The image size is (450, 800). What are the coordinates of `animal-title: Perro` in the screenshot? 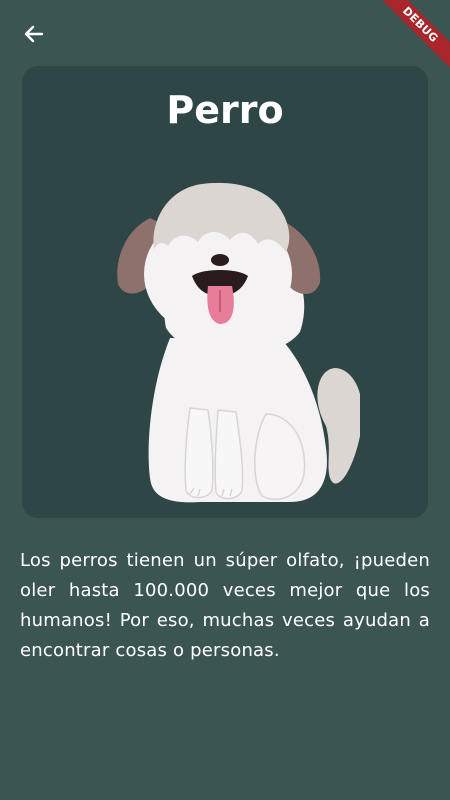 It's located at (225, 110).